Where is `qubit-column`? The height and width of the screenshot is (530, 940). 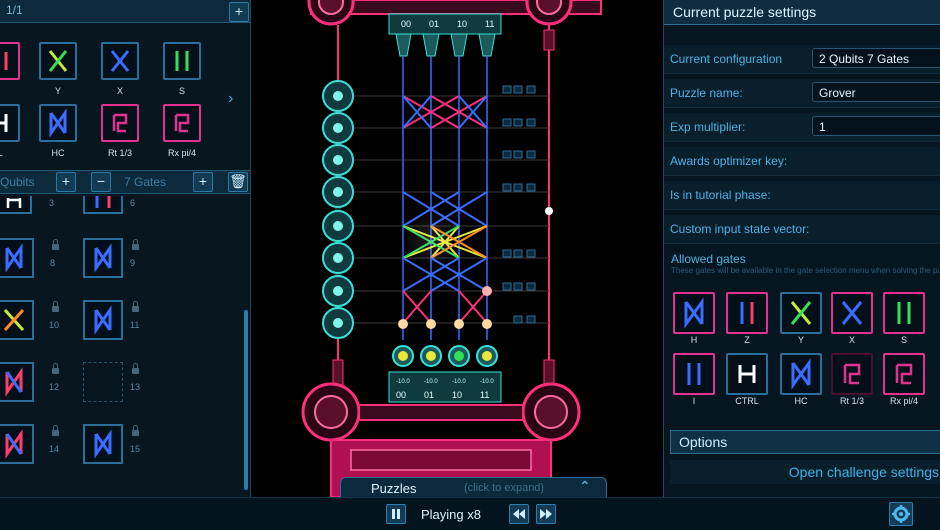 qubit-column is located at coordinates (338, 209).